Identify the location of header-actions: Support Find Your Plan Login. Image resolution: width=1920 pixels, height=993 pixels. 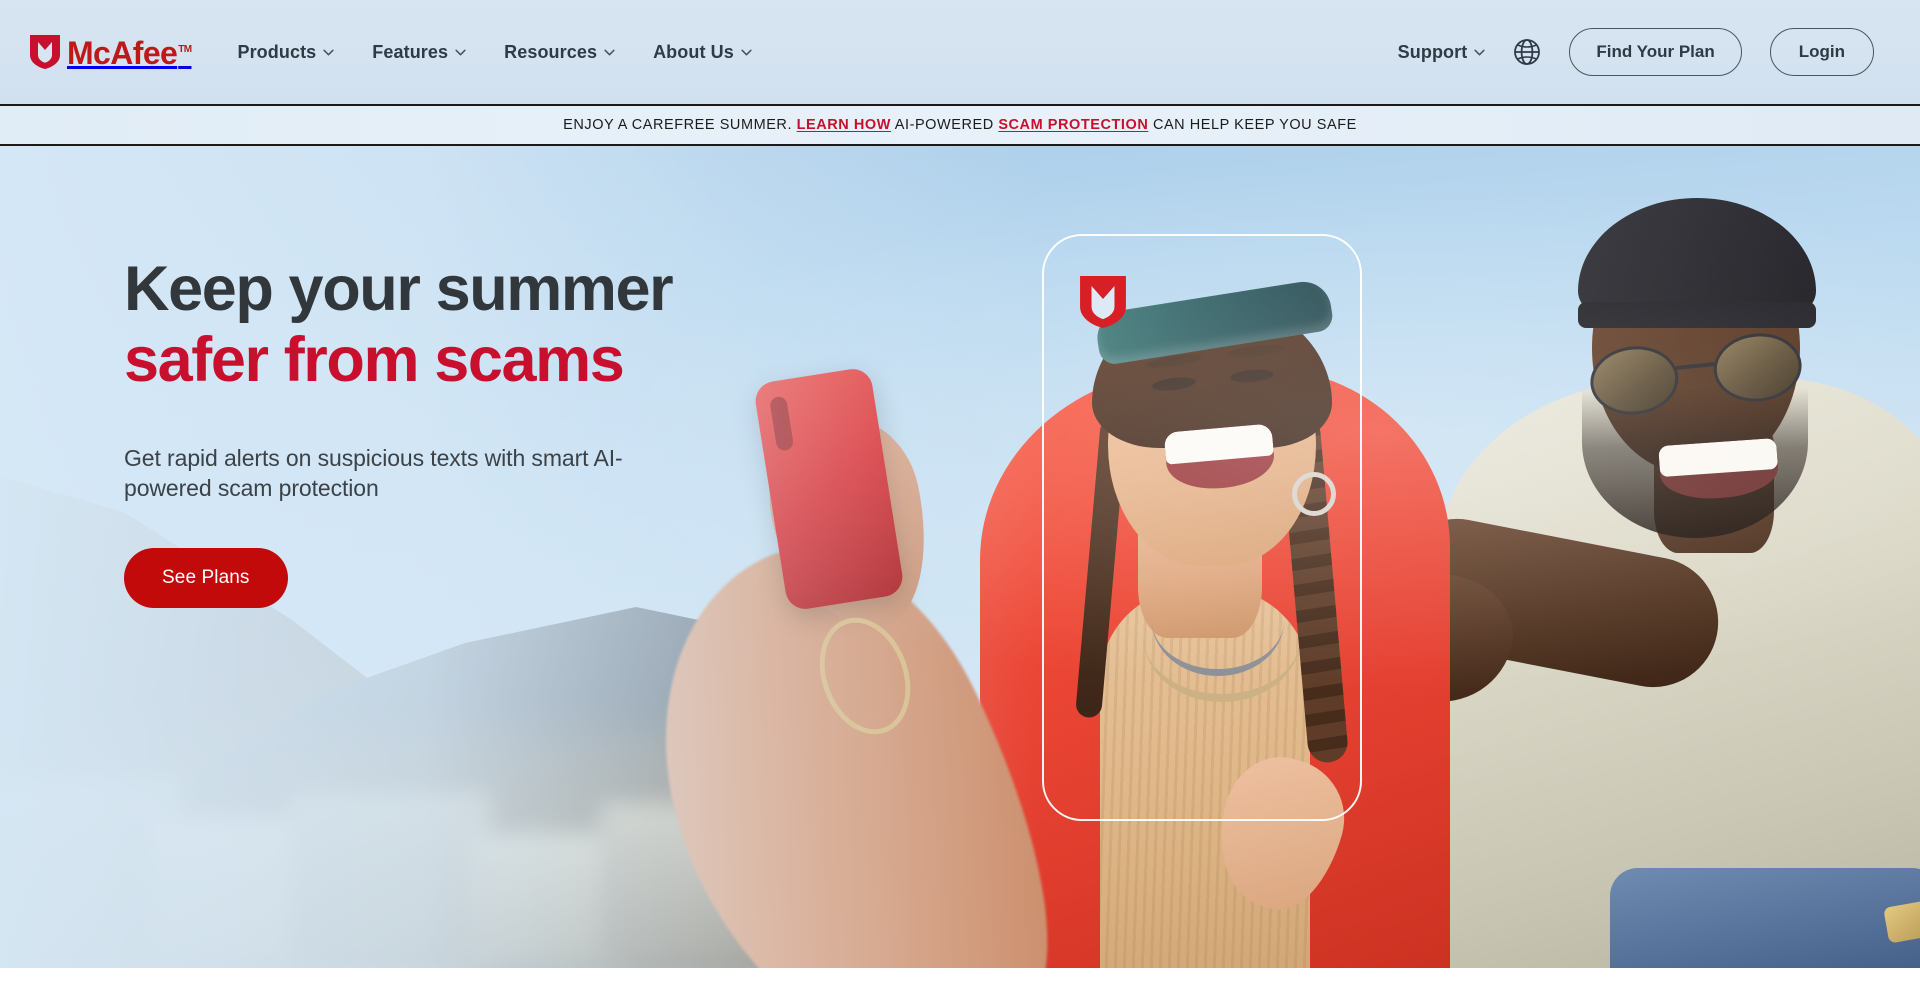
(1636, 52).